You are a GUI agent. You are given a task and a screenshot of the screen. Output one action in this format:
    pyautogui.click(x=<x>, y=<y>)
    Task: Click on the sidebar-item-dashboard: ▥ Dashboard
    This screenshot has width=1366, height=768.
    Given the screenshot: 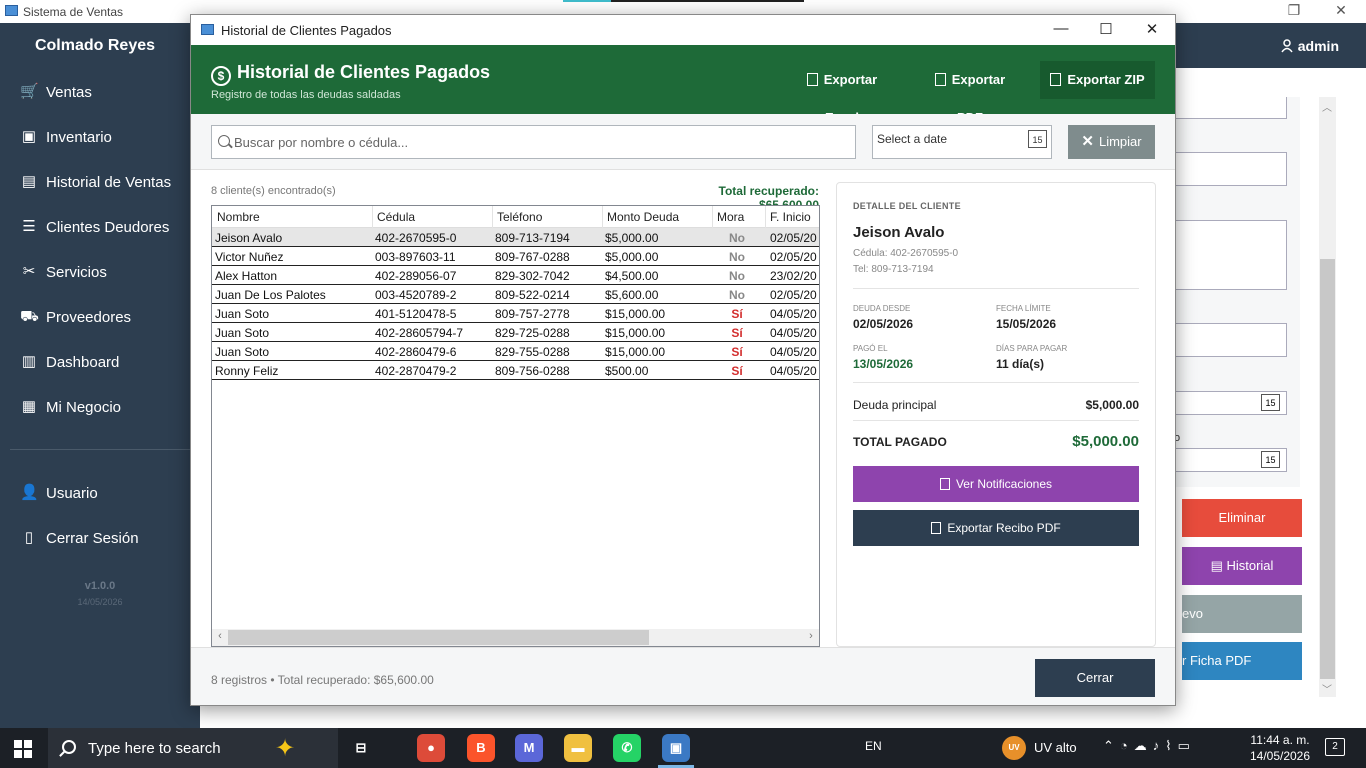 What is the action you would take?
    pyautogui.click(x=100, y=361)
    